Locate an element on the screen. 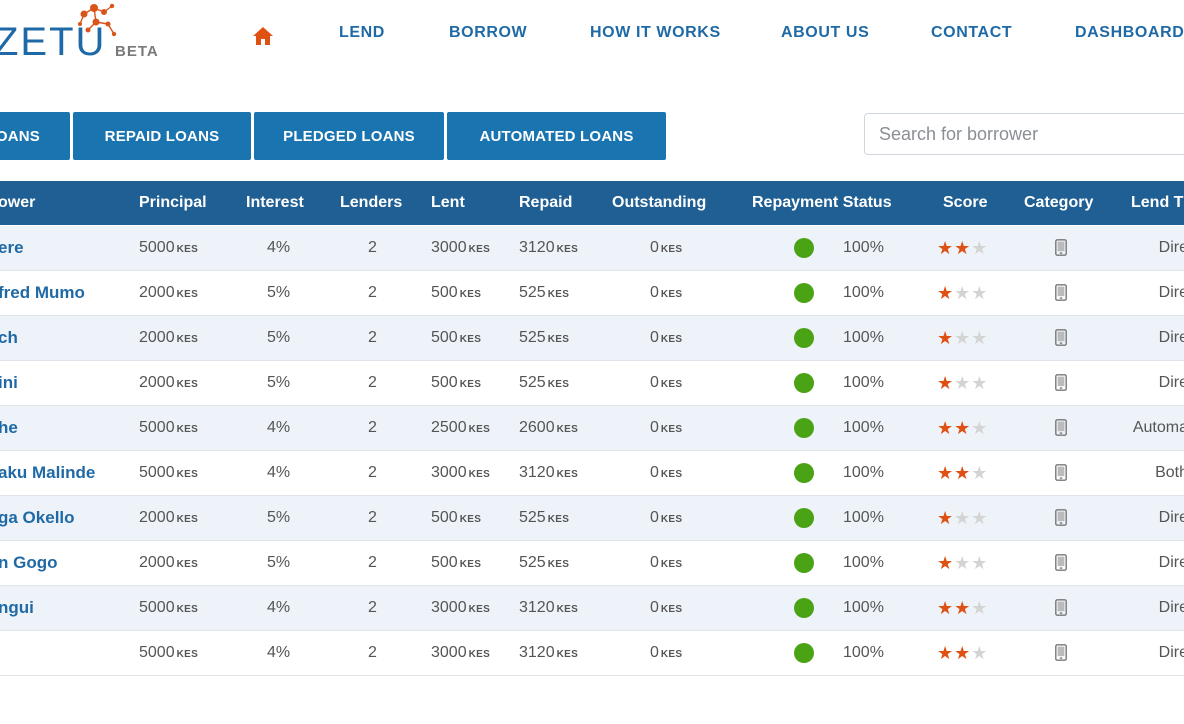 The image size is (1184, 724). nav-dashboard: DASHBOARD is located at coordinates (1129, 33).